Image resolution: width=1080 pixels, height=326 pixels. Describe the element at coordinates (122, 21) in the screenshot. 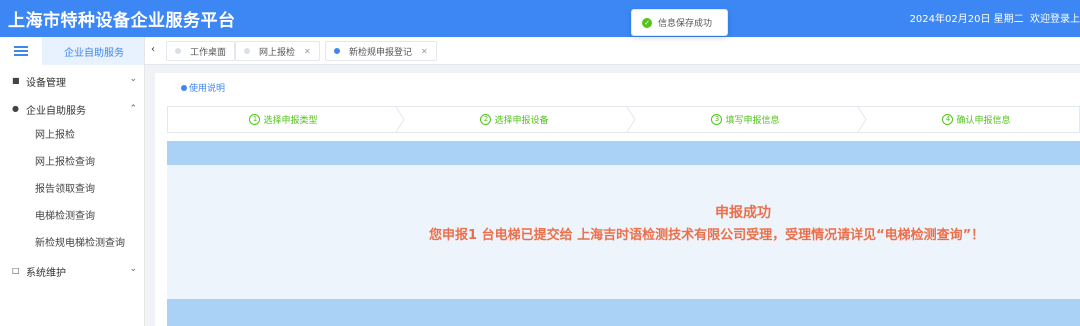

I see `app-title: 上海市特种设备企业服务平台` at that location.